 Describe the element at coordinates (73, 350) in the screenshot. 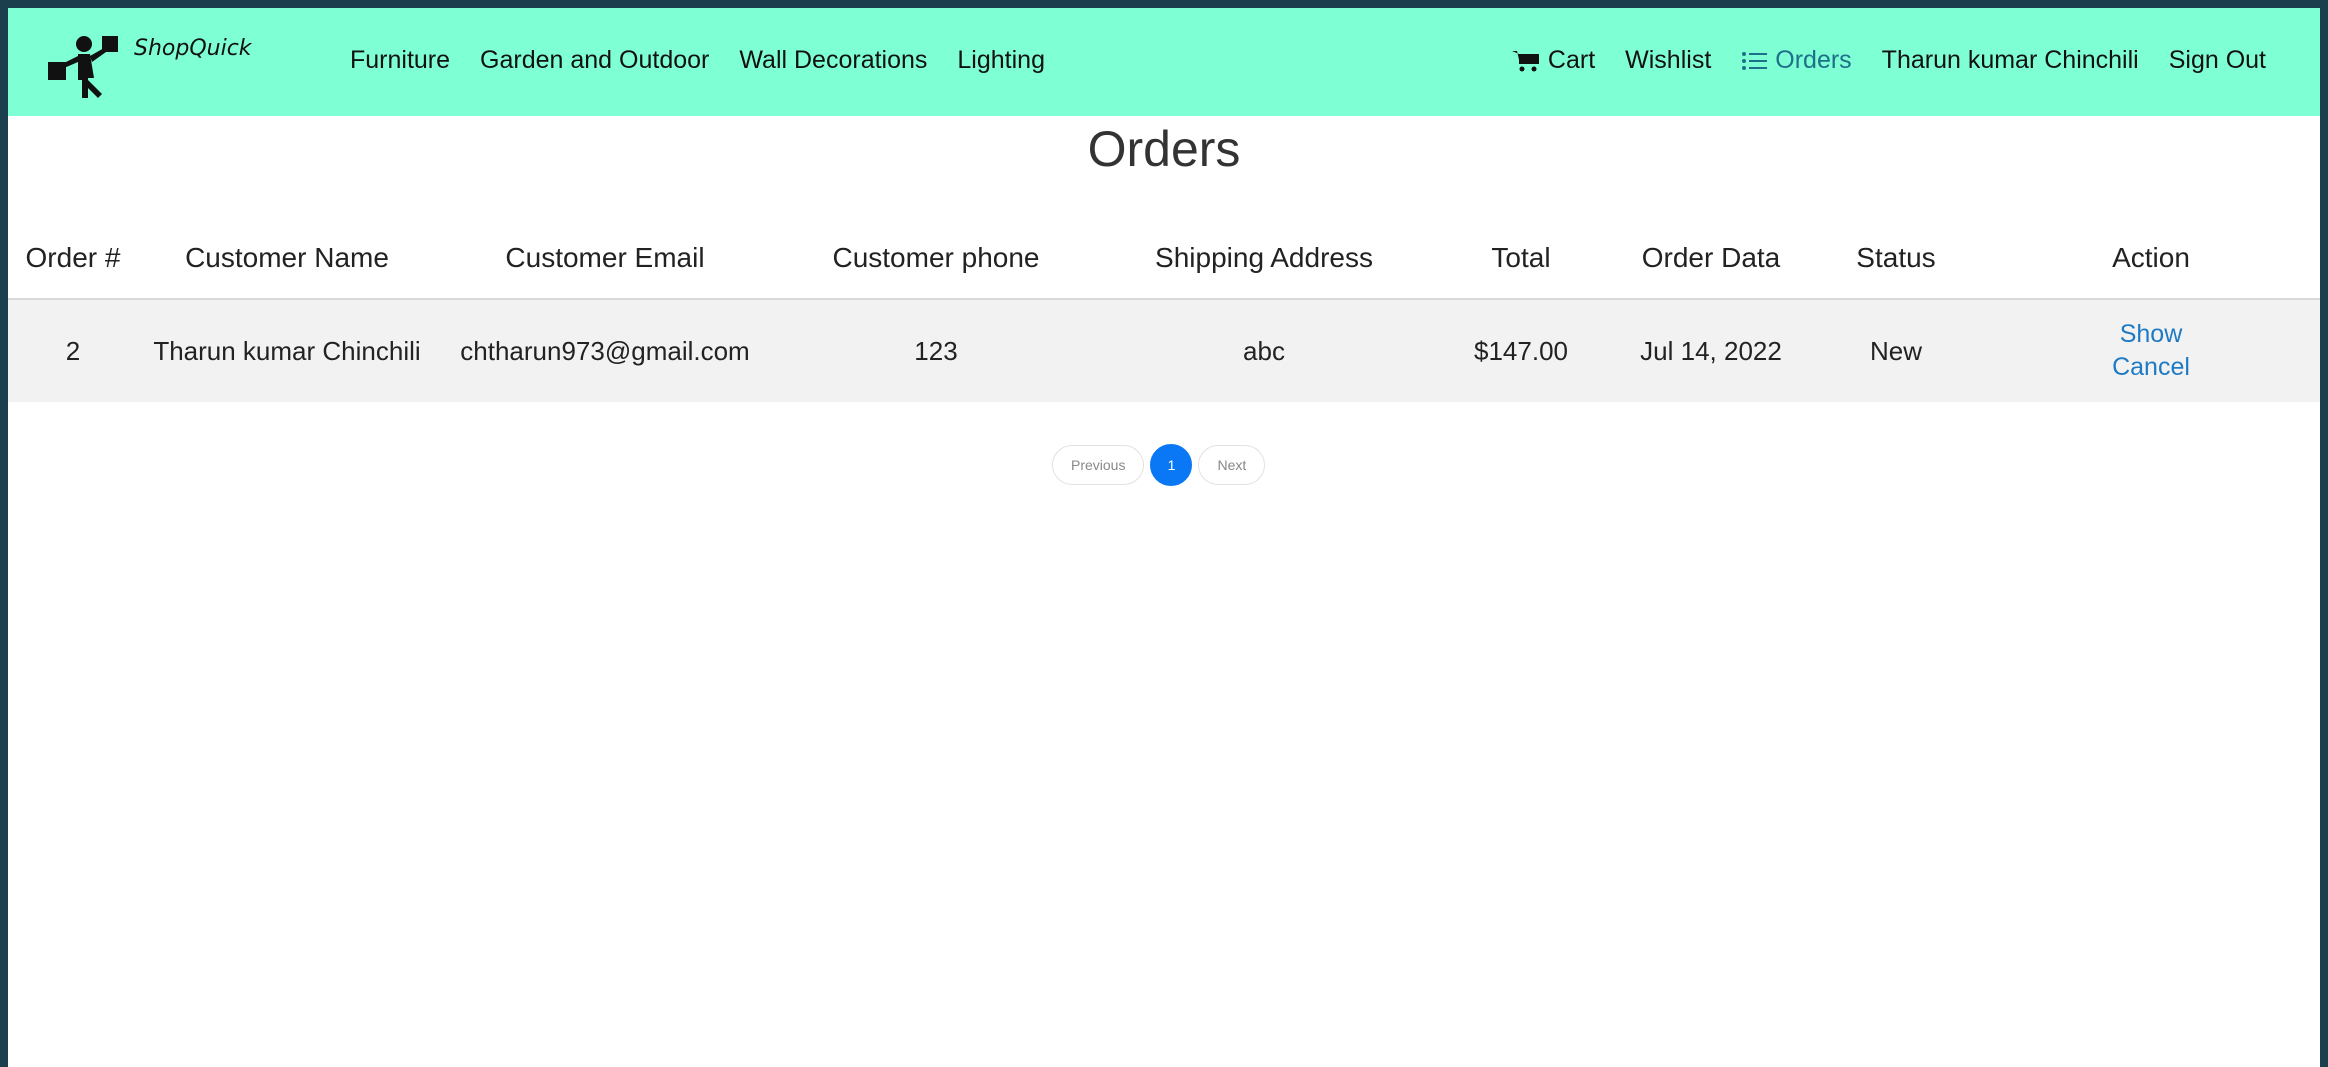

I see `cell-order-number: 2` at that location.